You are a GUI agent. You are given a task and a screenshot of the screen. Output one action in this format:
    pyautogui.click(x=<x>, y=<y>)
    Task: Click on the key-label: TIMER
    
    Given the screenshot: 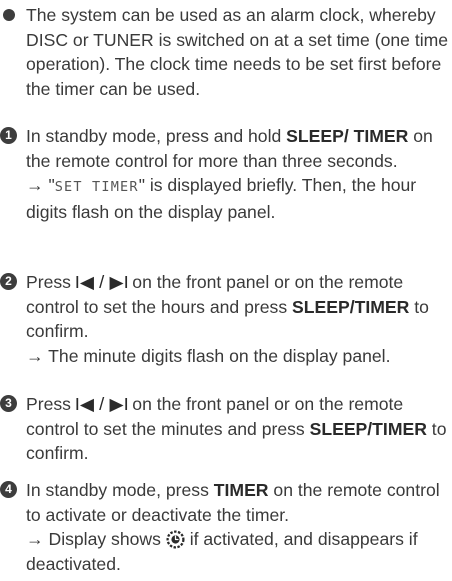 What is the action you would take?
    pyautogui.click(x=241, y=490)
    